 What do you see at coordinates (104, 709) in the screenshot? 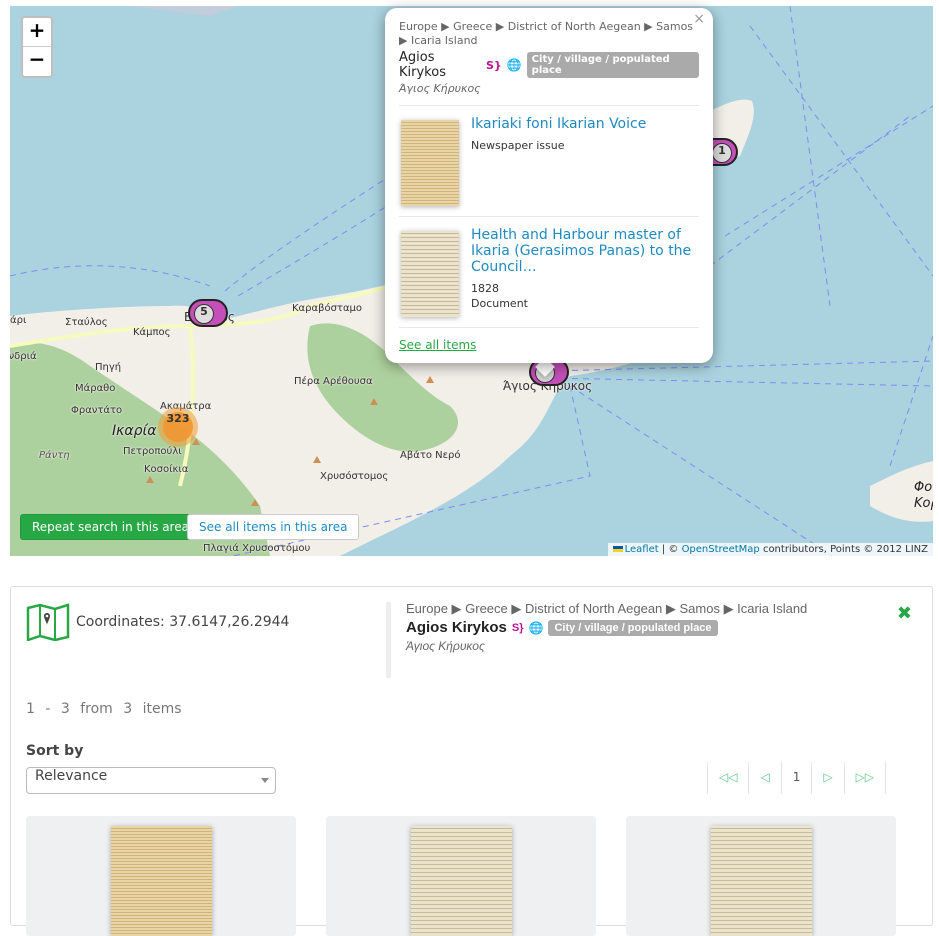
I see `result-count: 1 - 3 from 3 items` at bounding box center [104, 709].